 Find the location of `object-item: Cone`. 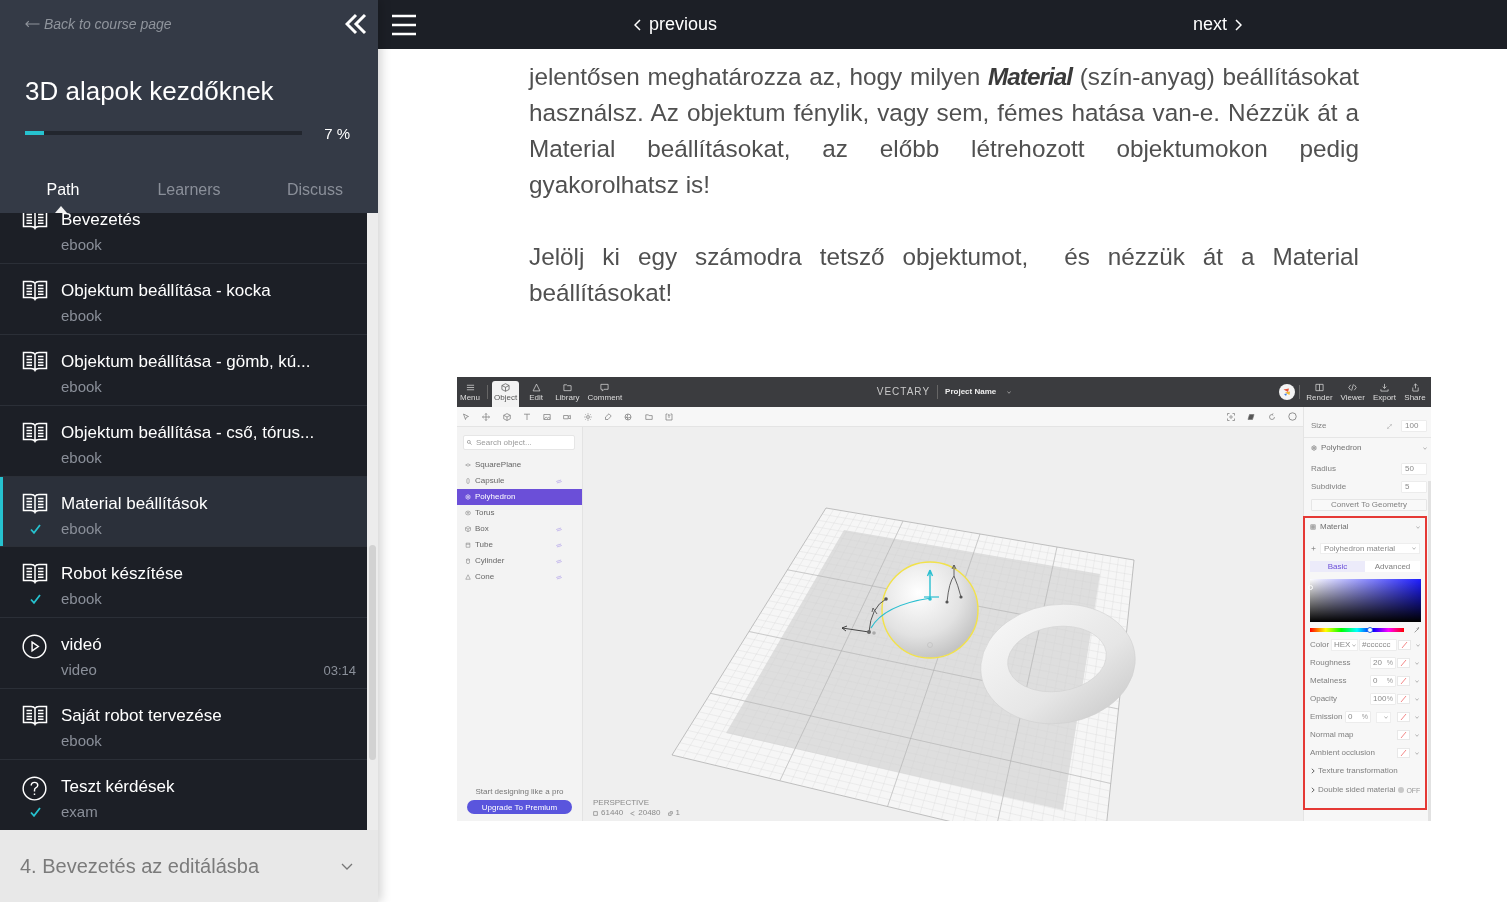

object-item: Cone is located at coordinates (519, 577).